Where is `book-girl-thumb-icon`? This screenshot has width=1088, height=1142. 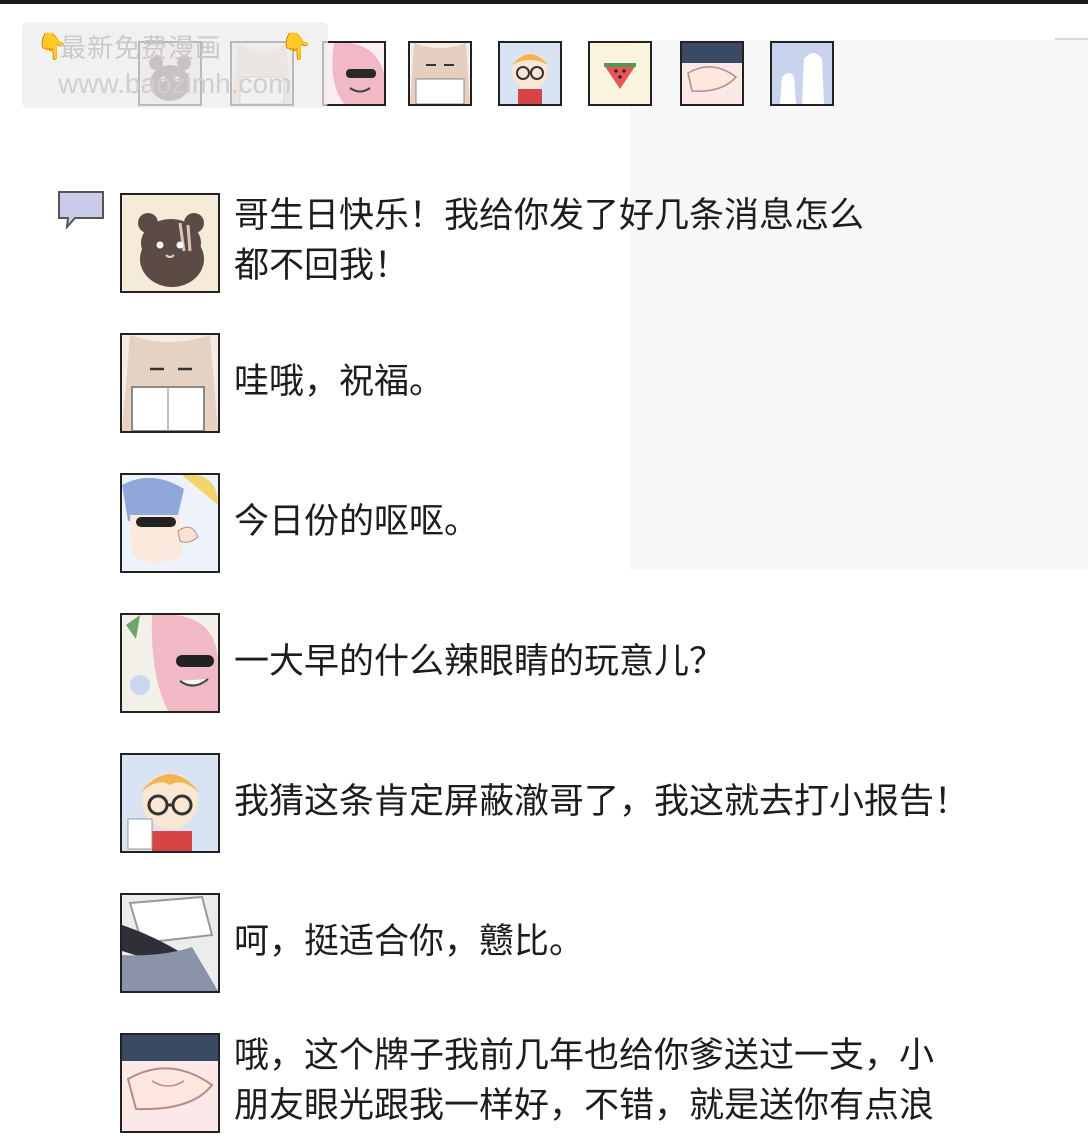
book-girl-thumb-icon is located at coordinates (440, 73).